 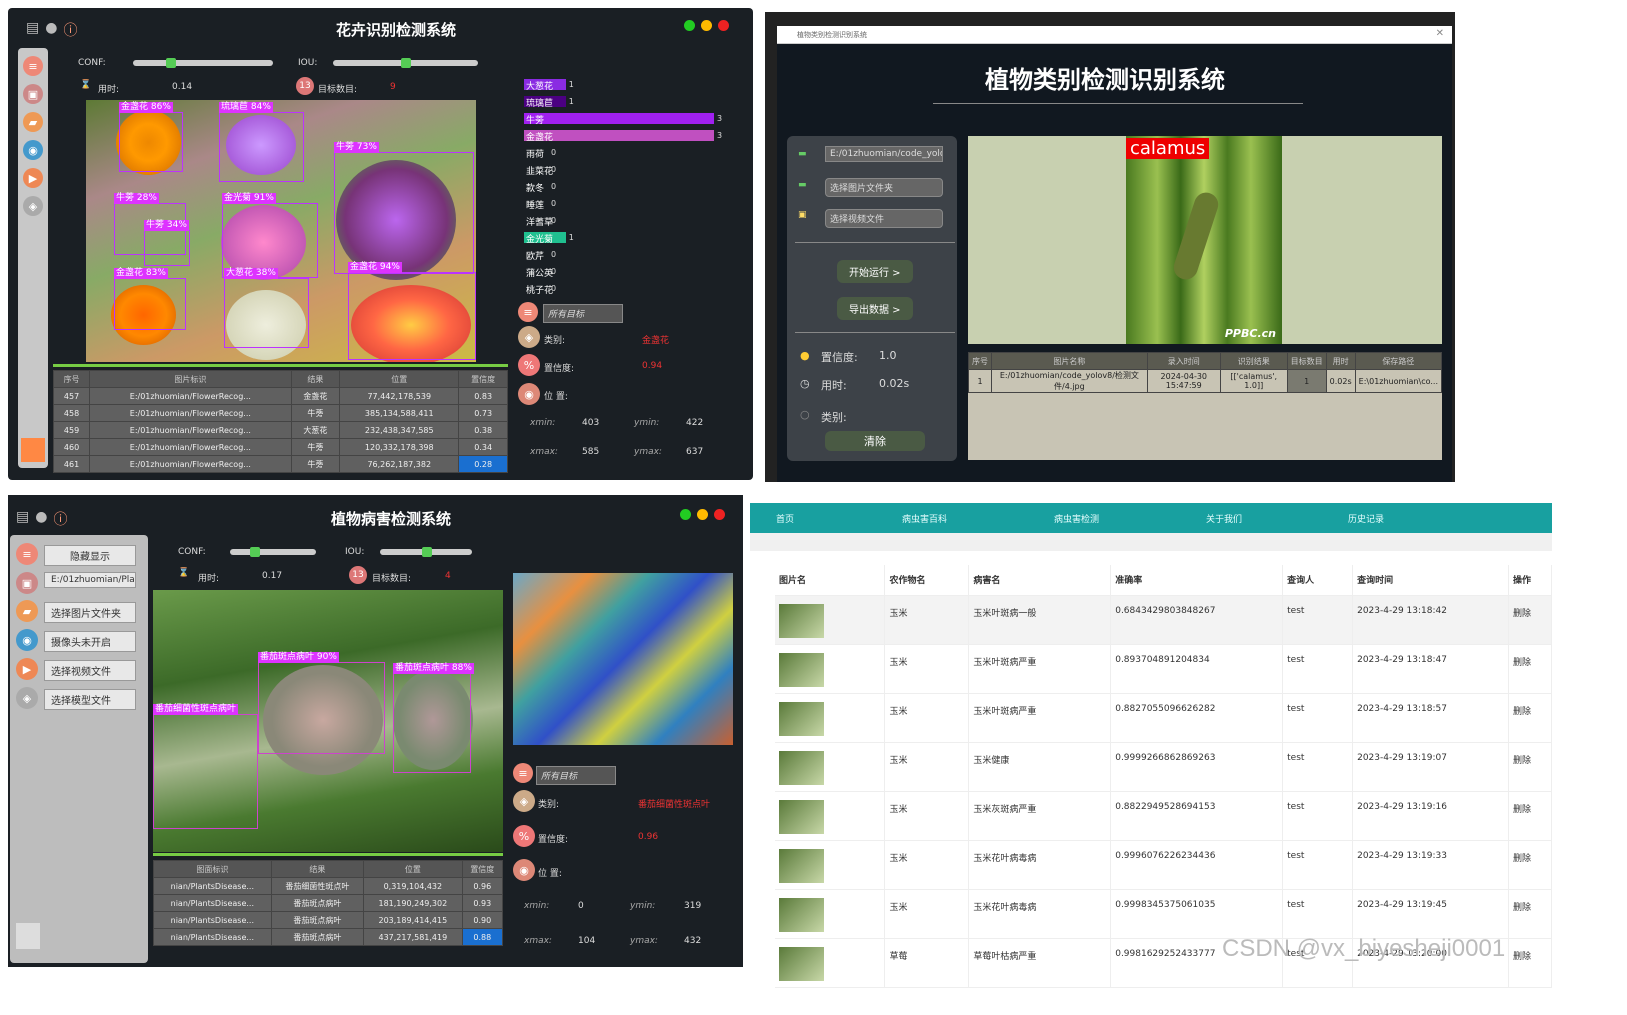 What do you see at coordinates (1340, 361) in the screenshot?
I see `column-header: 用时` at bounding box center [1340, 361].